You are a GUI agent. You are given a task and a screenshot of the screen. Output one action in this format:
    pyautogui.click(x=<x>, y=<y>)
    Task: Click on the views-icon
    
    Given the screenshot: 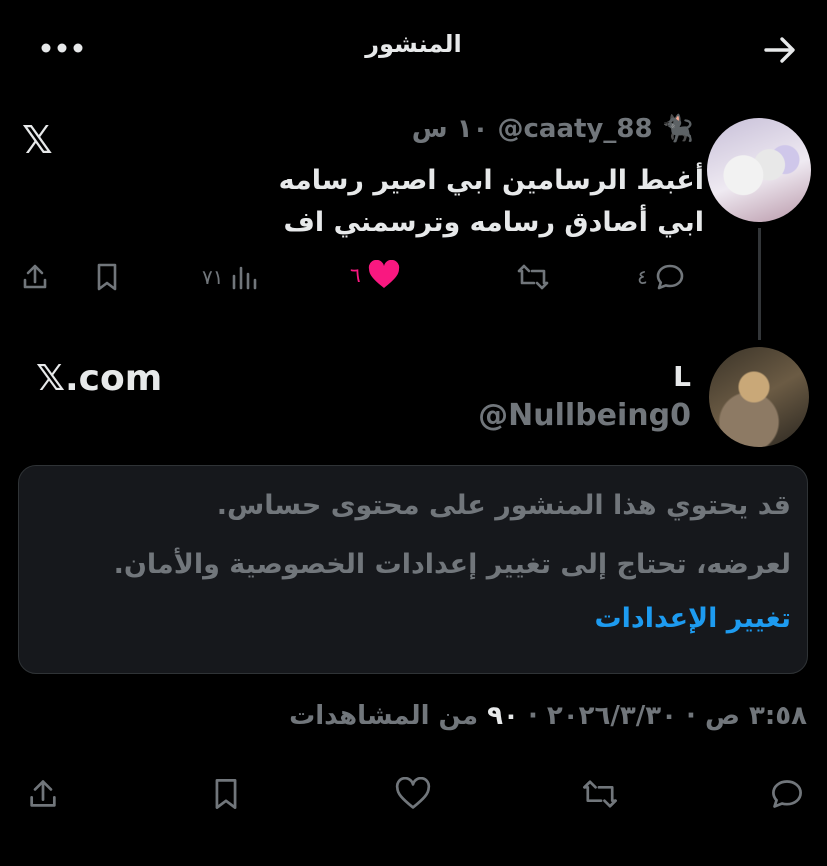 What is the action you would take?
    pyautogui.click(x=245, y=278)
    